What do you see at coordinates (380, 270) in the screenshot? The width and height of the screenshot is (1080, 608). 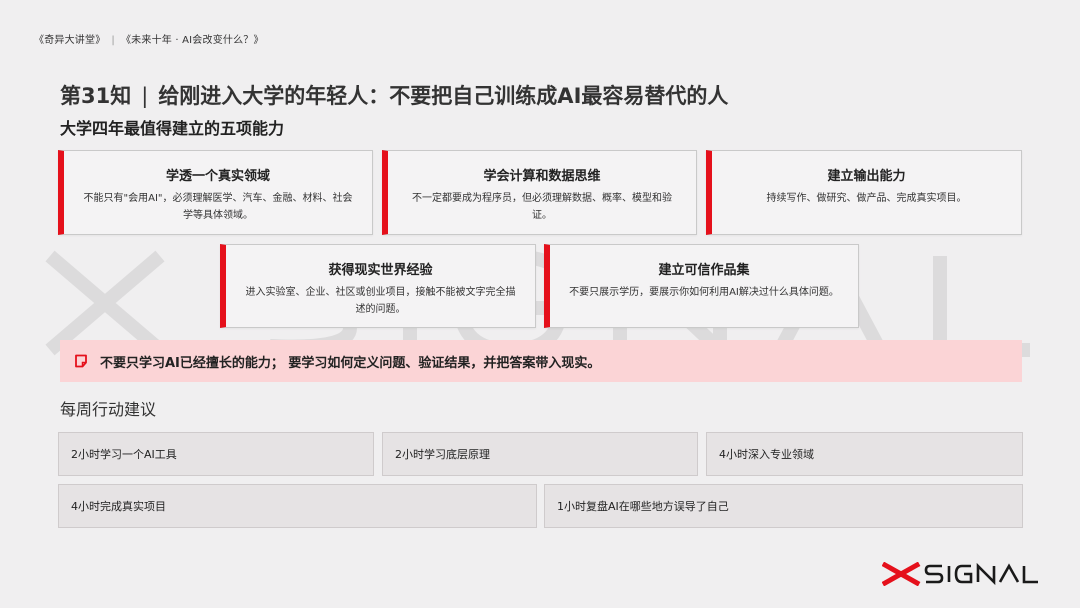 I see `ability-title: 获得现实世界经验` at bounding box center [380, 270].